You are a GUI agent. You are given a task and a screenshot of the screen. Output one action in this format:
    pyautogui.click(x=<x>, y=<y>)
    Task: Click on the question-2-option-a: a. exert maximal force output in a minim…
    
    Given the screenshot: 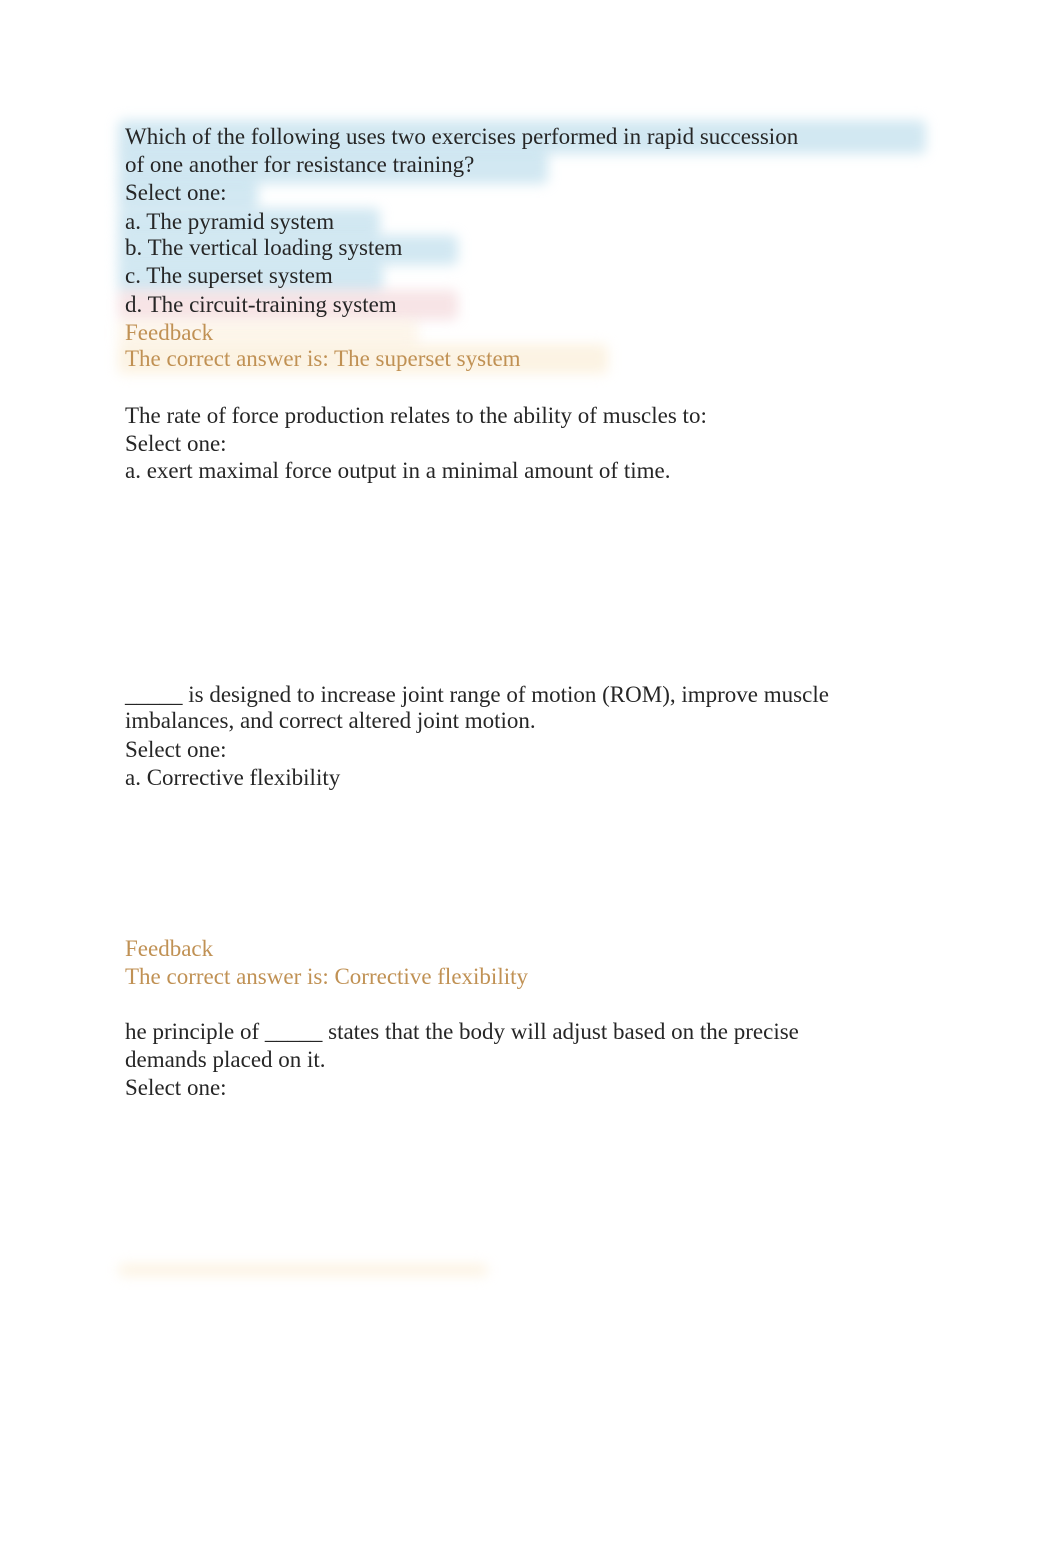 What is the action you would take?
    pyautogui.click(x=398, y=470)
    